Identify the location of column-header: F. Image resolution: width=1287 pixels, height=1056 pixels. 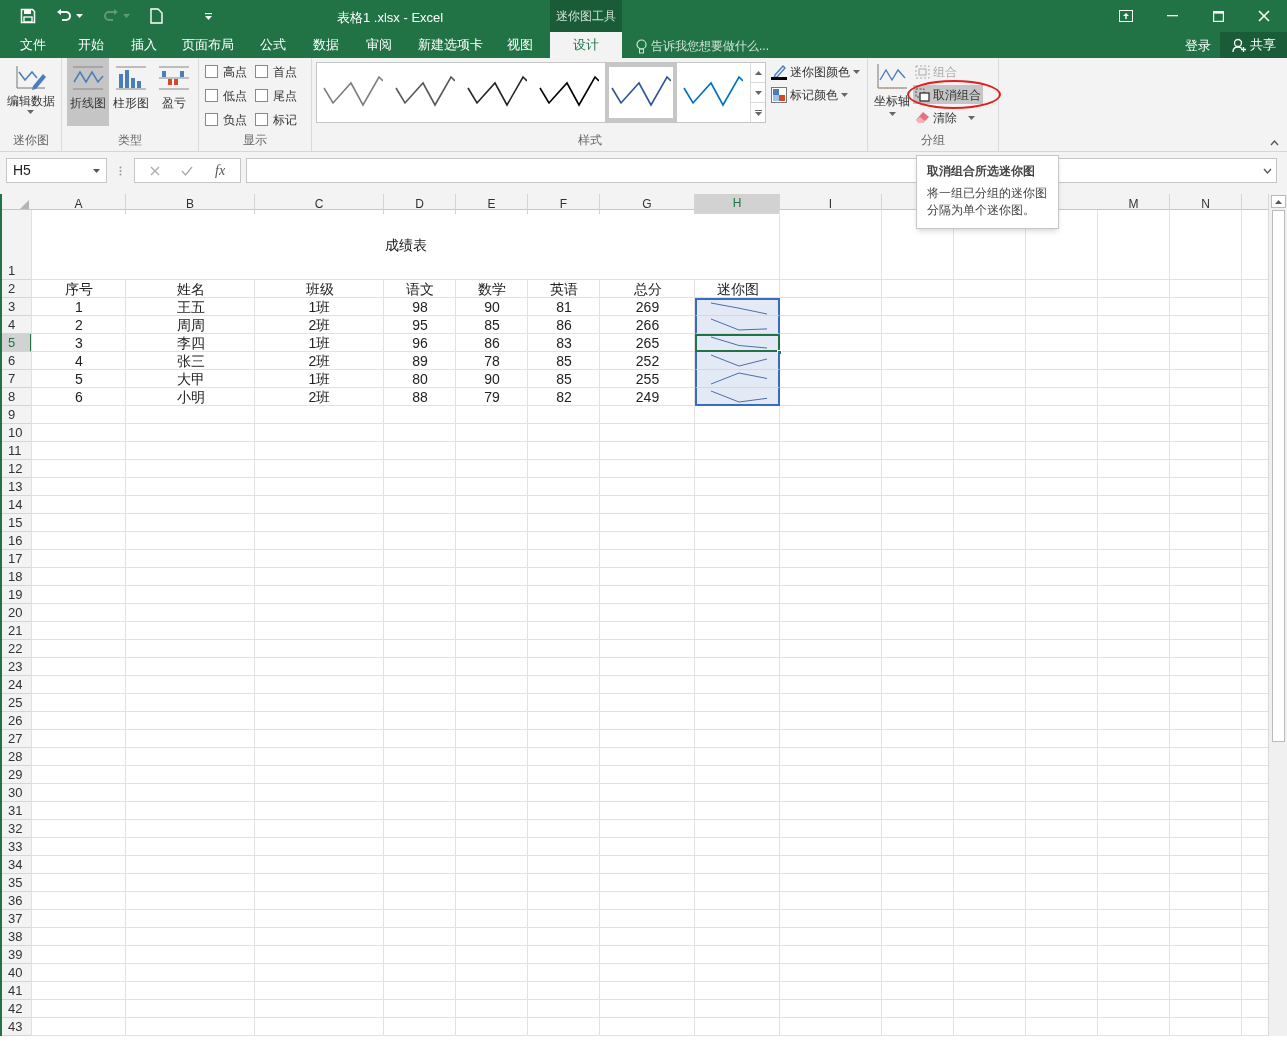
(564, 204).